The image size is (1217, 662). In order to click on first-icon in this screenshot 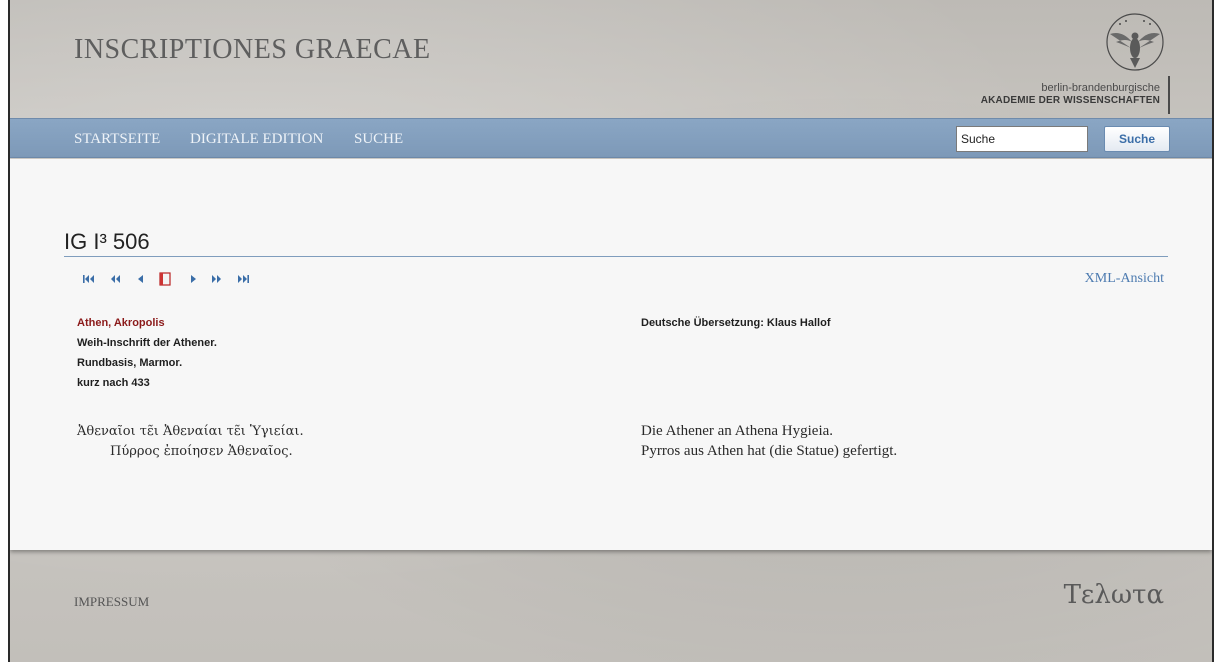, I will do `click(89, 279)`.